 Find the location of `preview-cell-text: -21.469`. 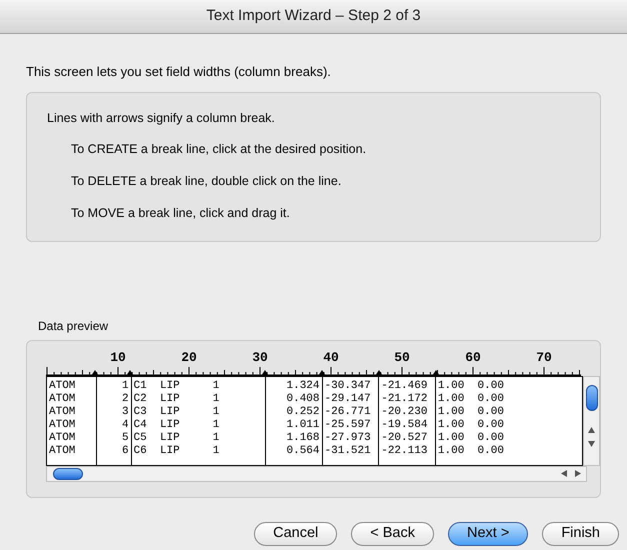

preview-cell-text: -21.469 is located at coordinates (404, 386).